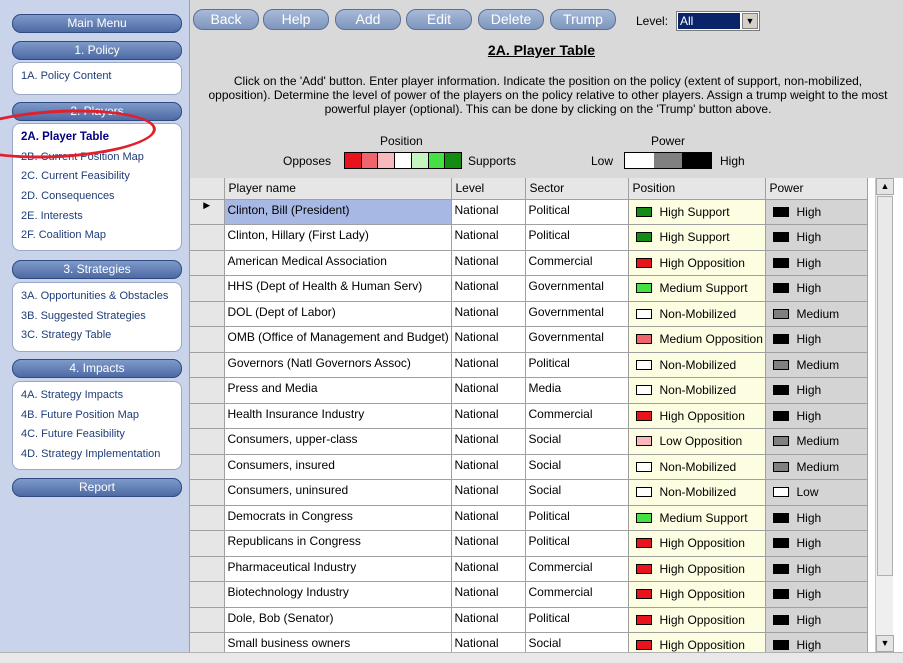 This screenshot has height=663, width=903. I want to click on player-name-cell: Clinton, Bill (President), so click(338, 212).